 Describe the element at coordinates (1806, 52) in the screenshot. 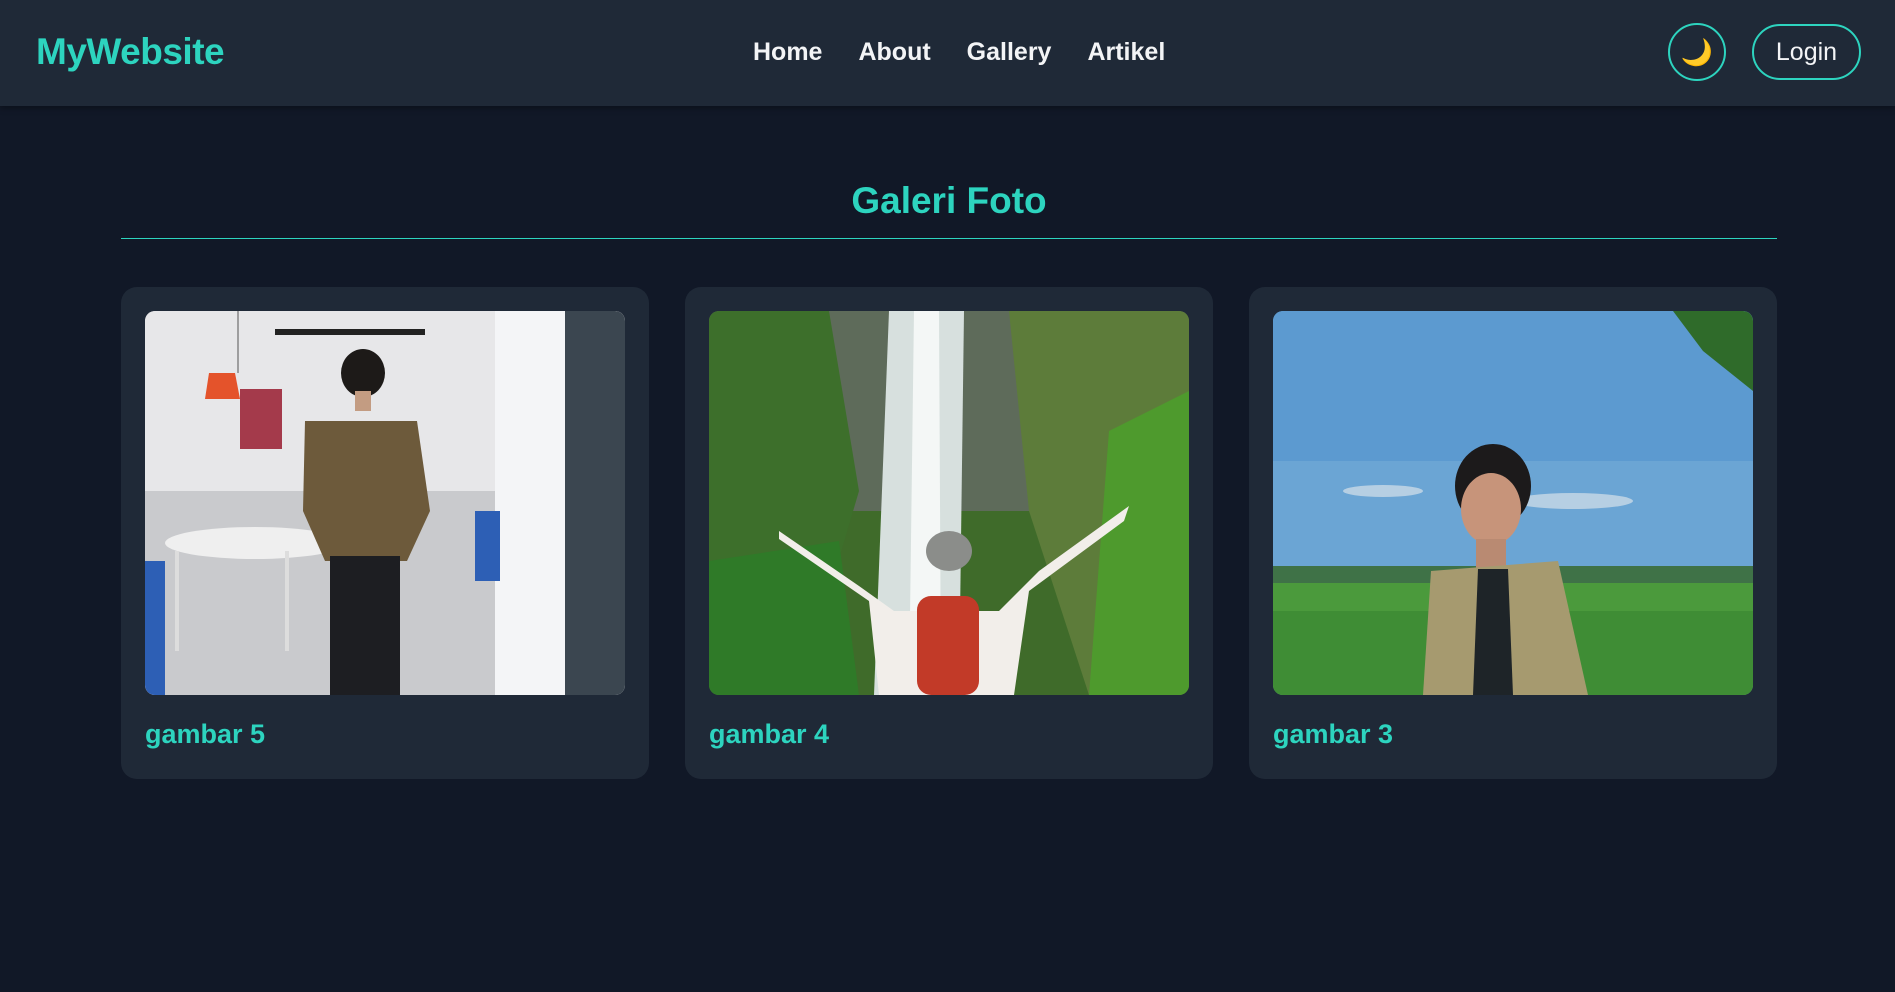

I see `login-button: Login` at that location.